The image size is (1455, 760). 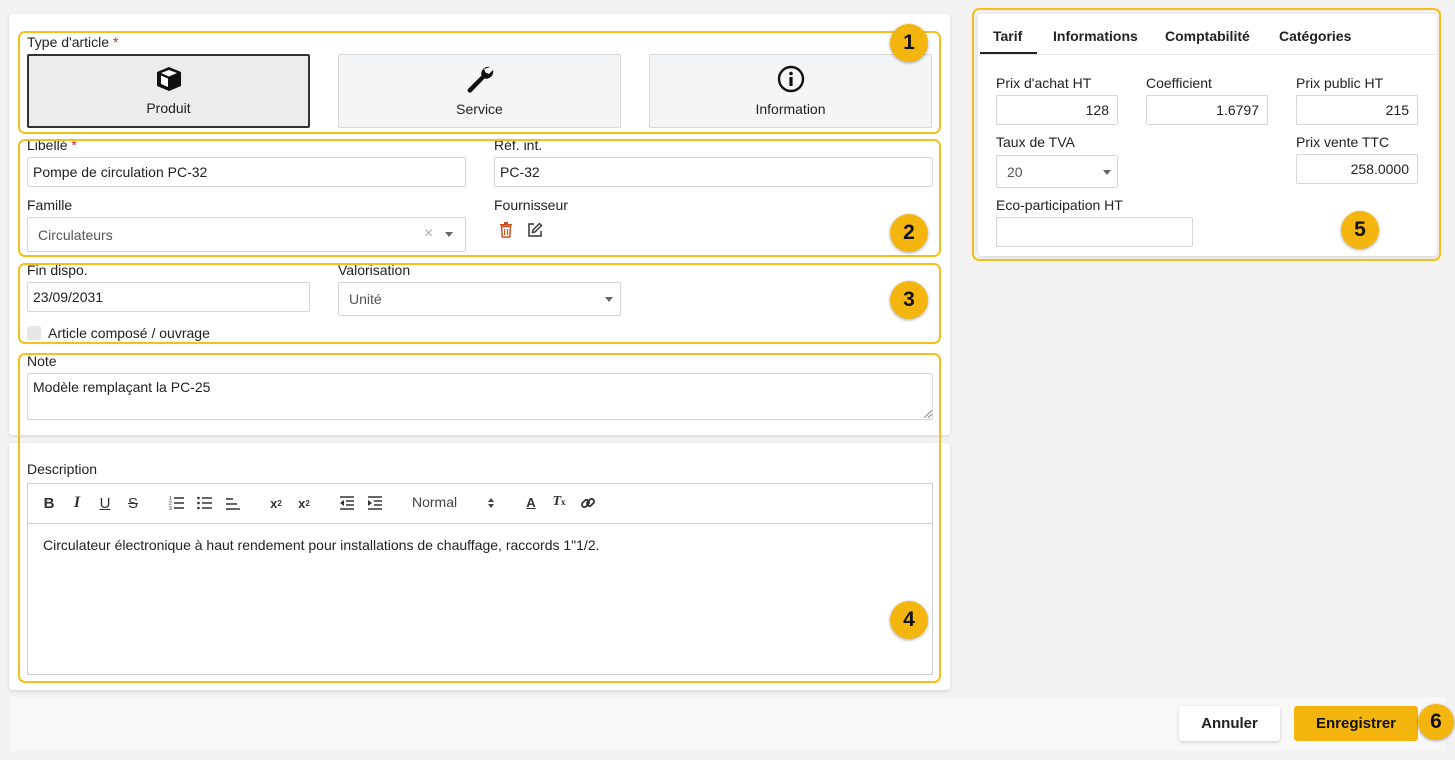 What do you see at coordinates (713, 172) in the screenshot?
I see `ref-input: PC-32` at bounding box center [713, 172].